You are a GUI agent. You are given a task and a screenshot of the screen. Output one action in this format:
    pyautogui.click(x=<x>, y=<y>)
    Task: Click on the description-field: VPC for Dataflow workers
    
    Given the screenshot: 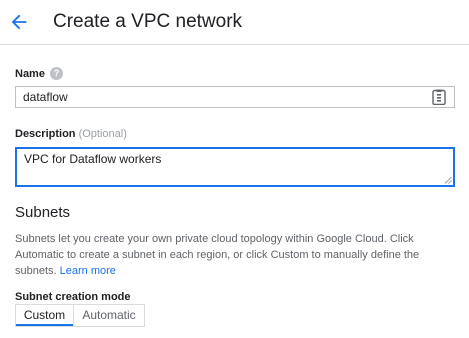 What is the action you would take?
    pyautogui.click(x=235, y=167)
    